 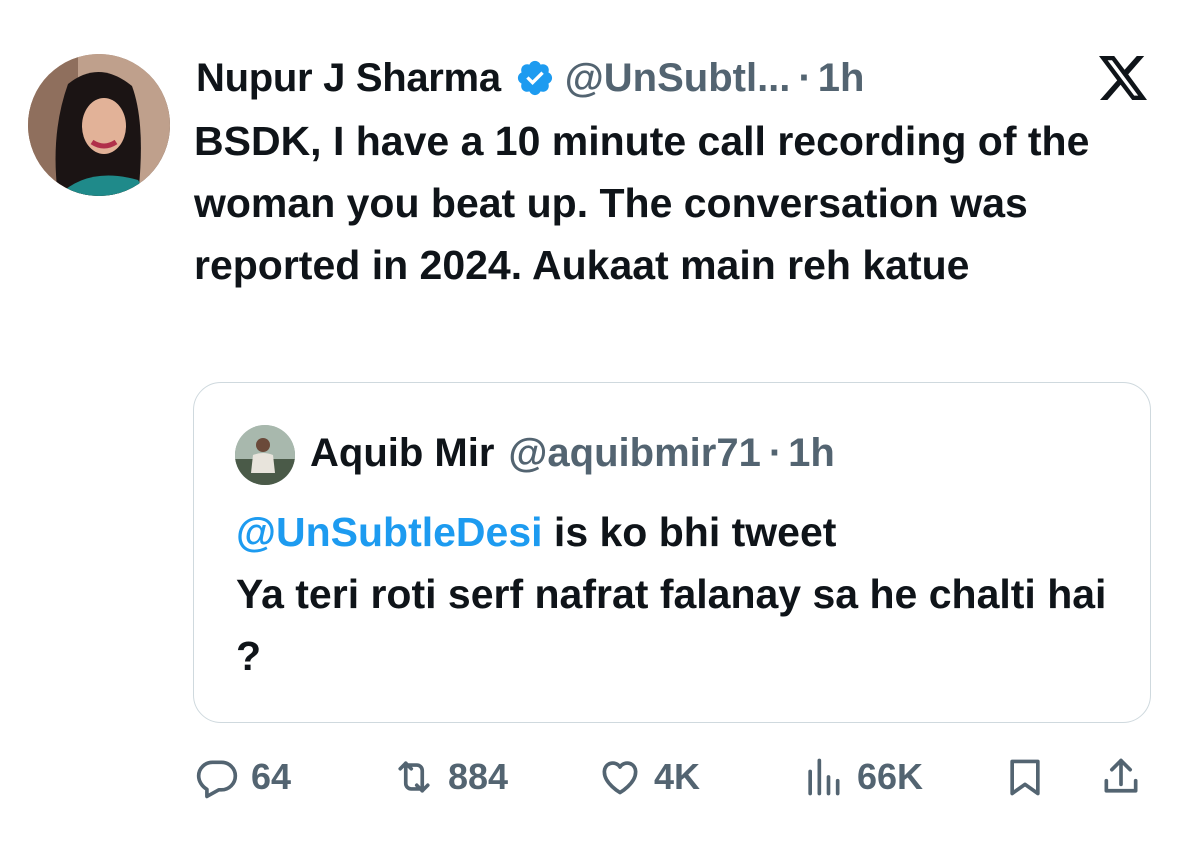 What do you see at coordinates (841, 78) in the screenshot?
I see `tweet-time: 1h` at bounding box center [841, 78].